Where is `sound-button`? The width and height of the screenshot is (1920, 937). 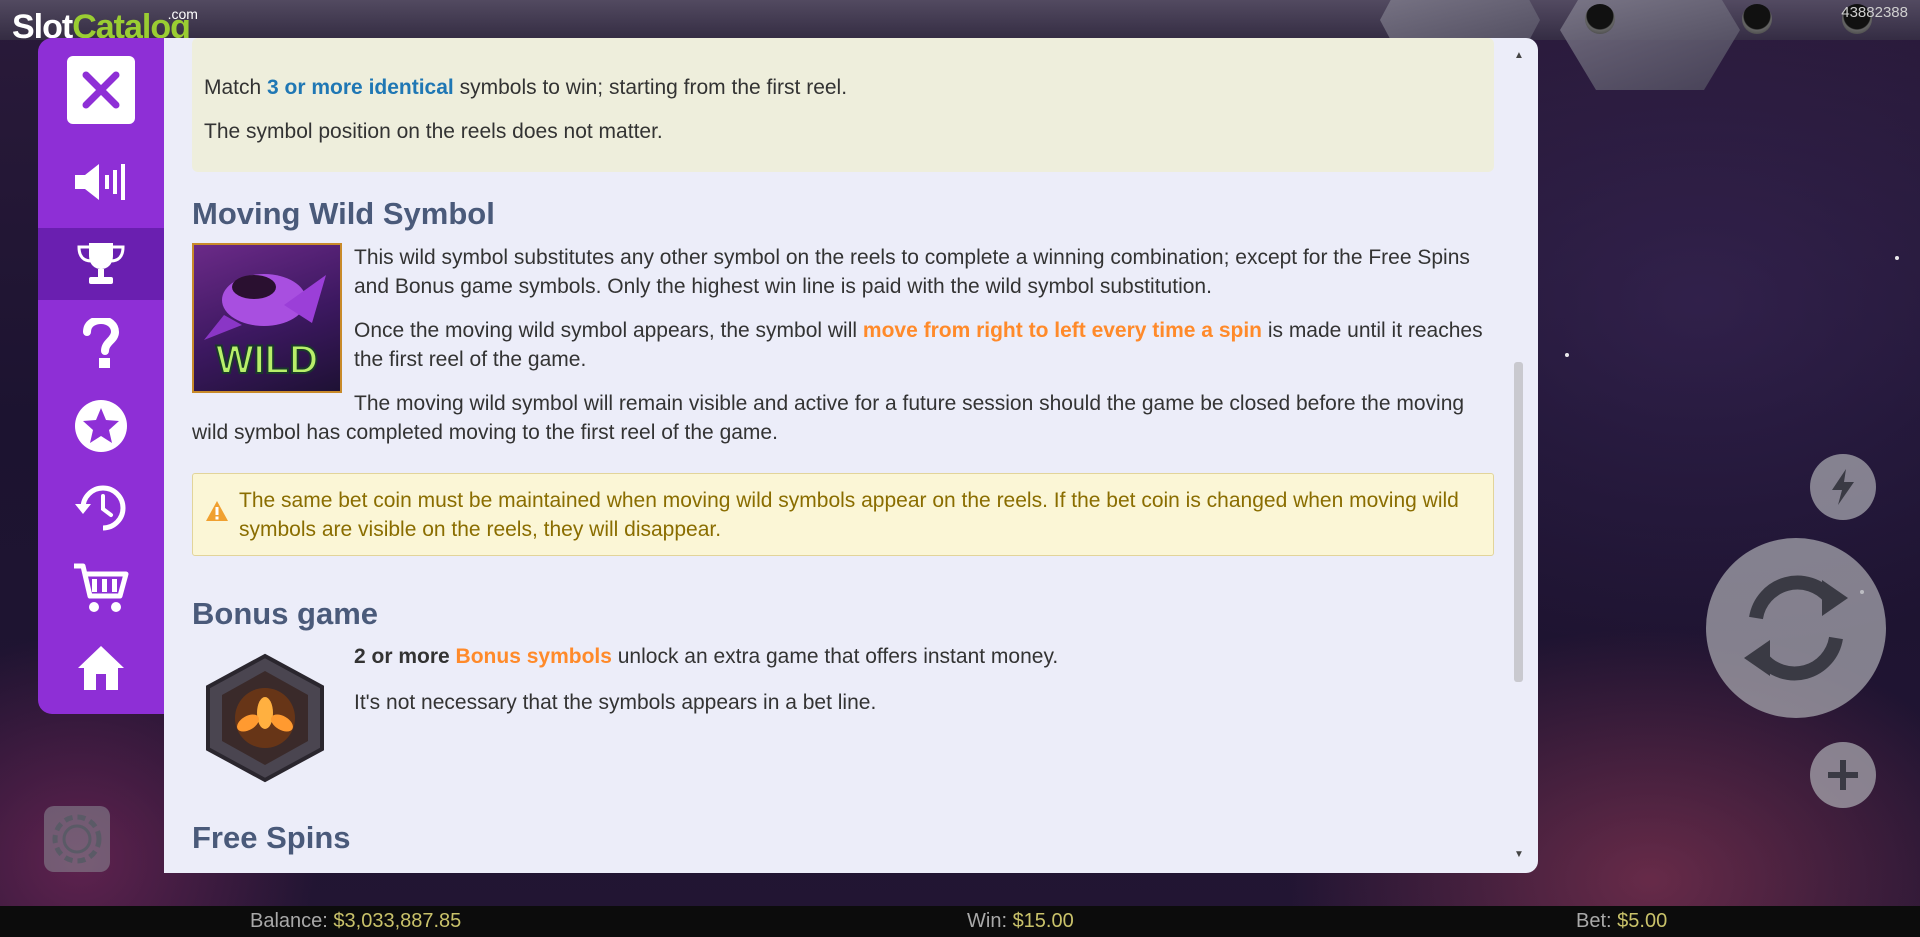 sound-button is located at coordinates (101, 182).